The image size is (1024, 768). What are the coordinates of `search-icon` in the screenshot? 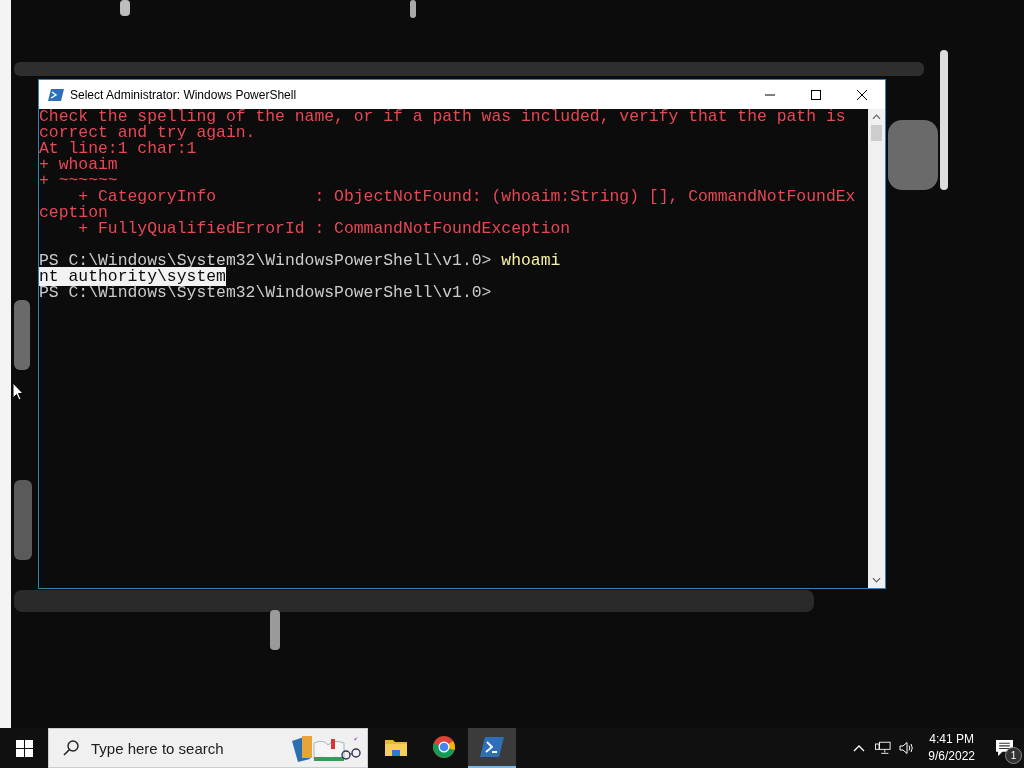 It's located at (71, 748).